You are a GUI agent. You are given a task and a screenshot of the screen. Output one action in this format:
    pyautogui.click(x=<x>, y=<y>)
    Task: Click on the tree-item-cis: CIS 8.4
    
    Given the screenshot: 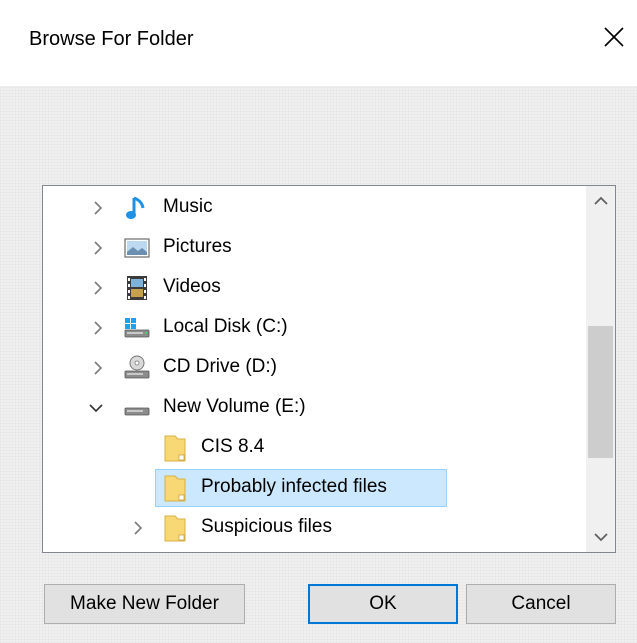 What is the action you would take?
    pyautogui.click(x=313, y=448)
    